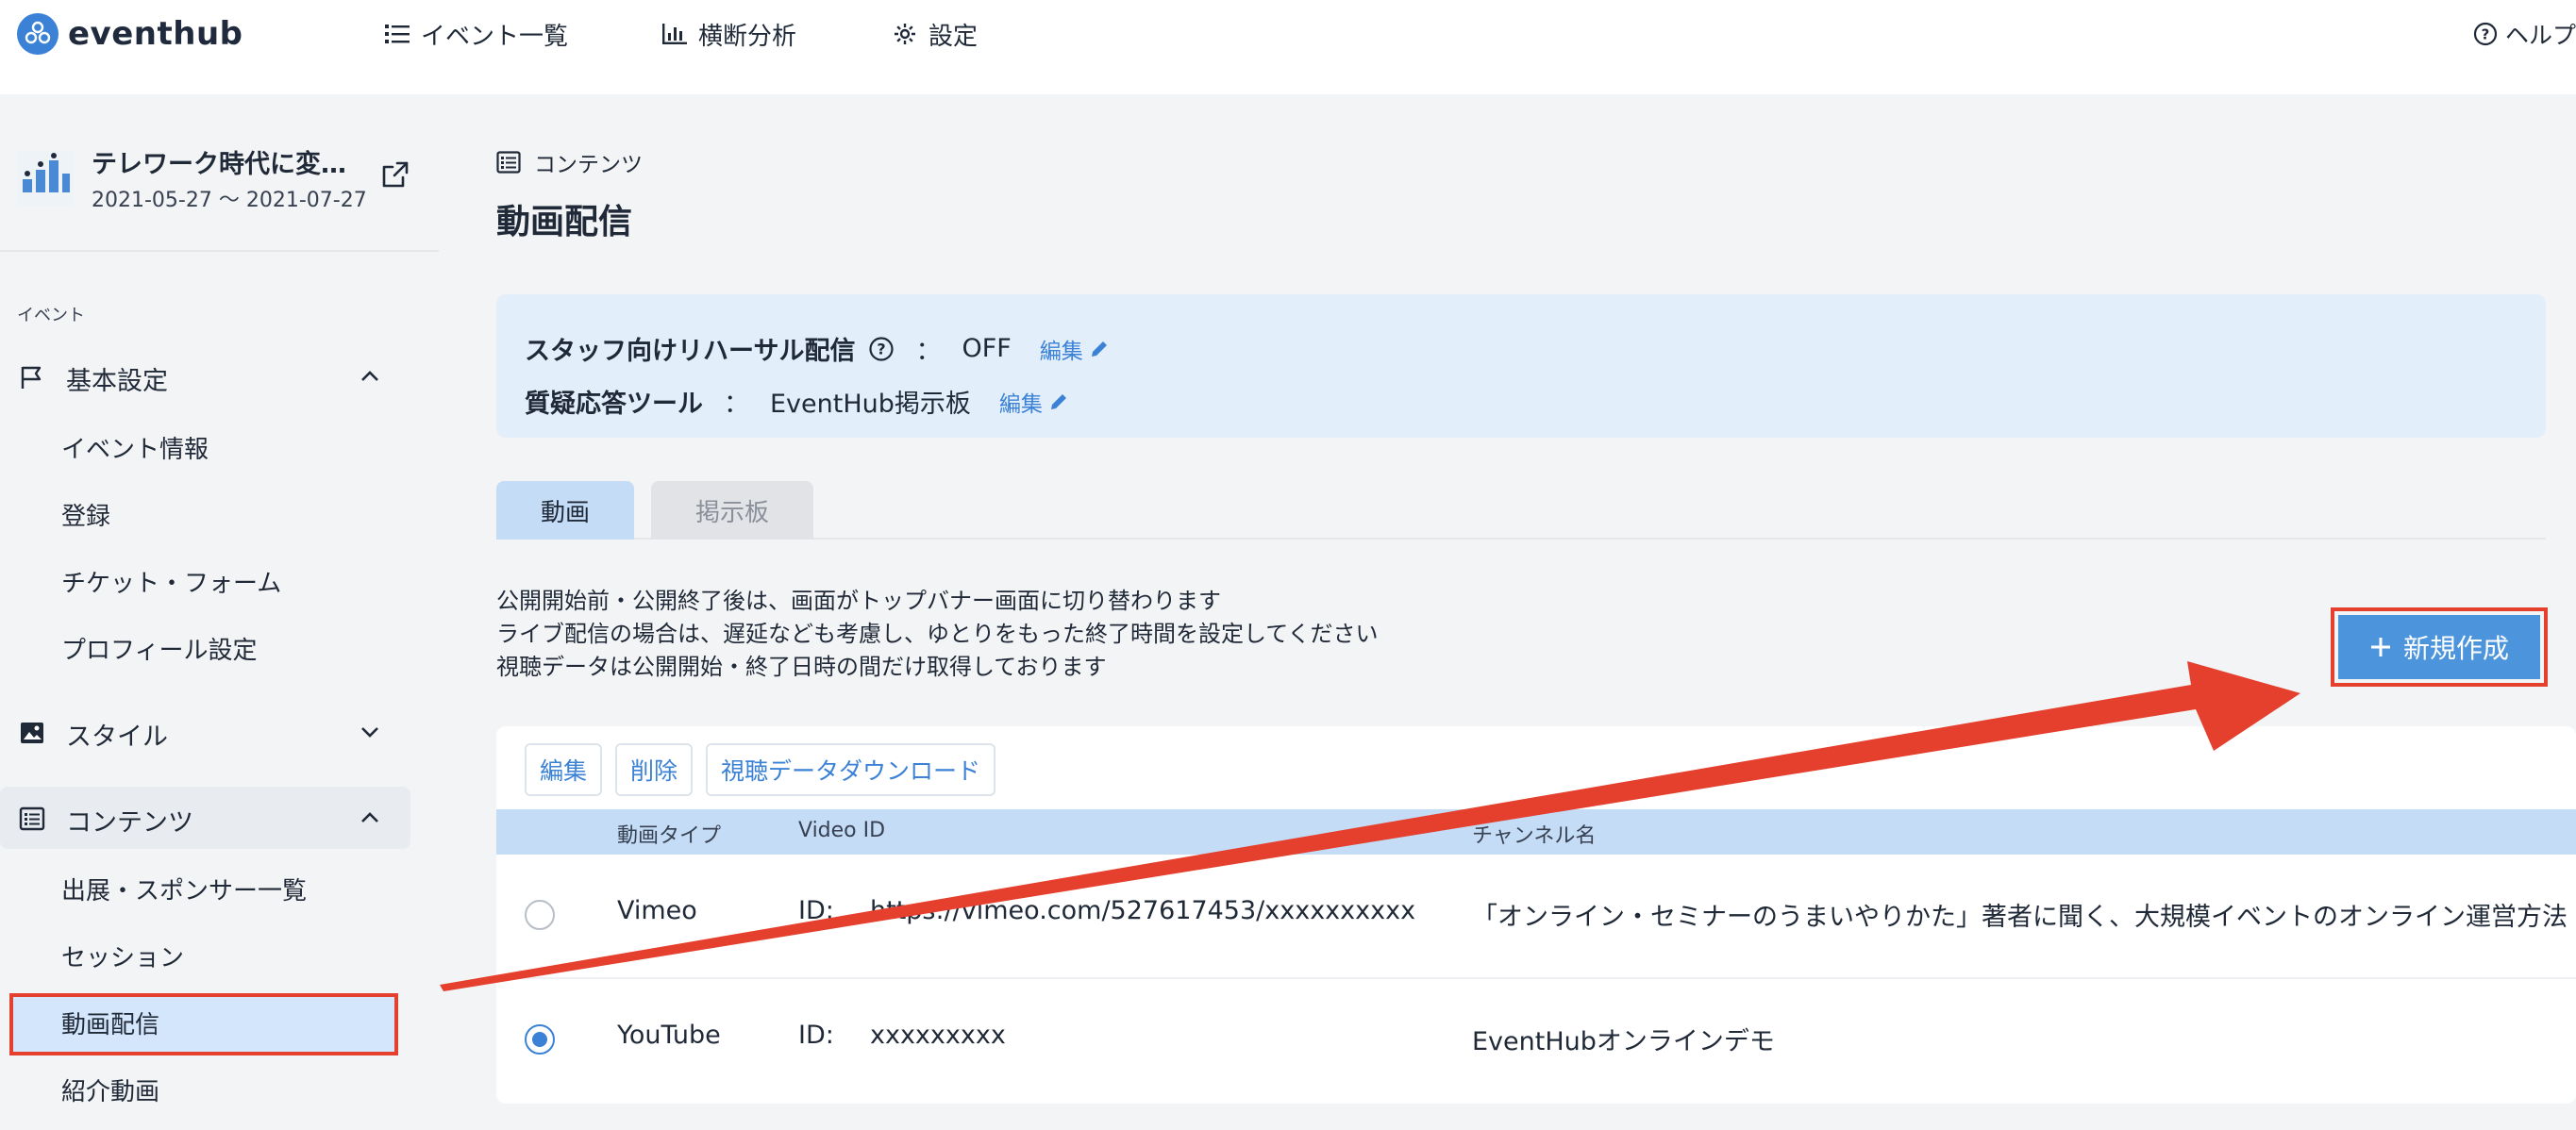 The image size is (2576, 1130). I want to click on top-bar: eventhub イベント一覧 横断分析 設定 ? ヘルプ, so click(1288, 47).